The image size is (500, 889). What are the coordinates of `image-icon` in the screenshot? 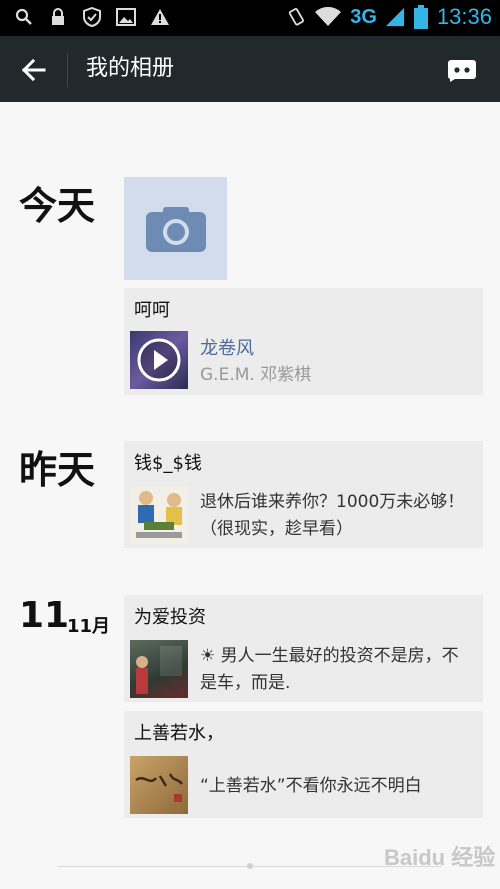 It's located at (126, 17).